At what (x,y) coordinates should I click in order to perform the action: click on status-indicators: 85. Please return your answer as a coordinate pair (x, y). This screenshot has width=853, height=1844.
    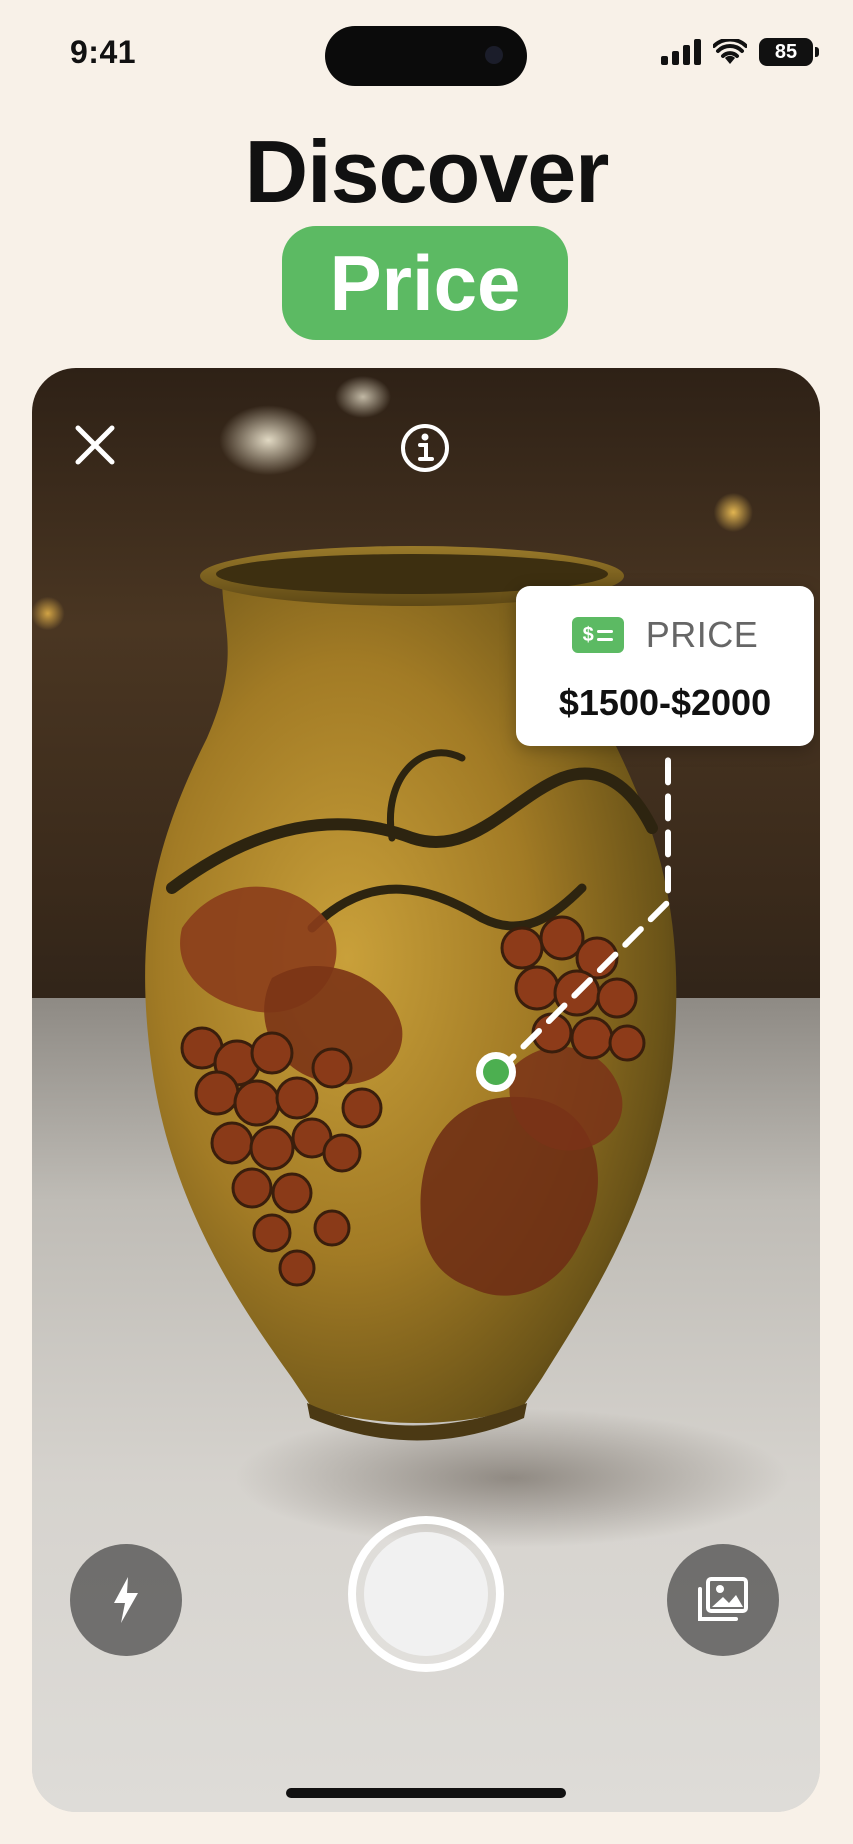
    Looking at the image, I should click on (740, 52).